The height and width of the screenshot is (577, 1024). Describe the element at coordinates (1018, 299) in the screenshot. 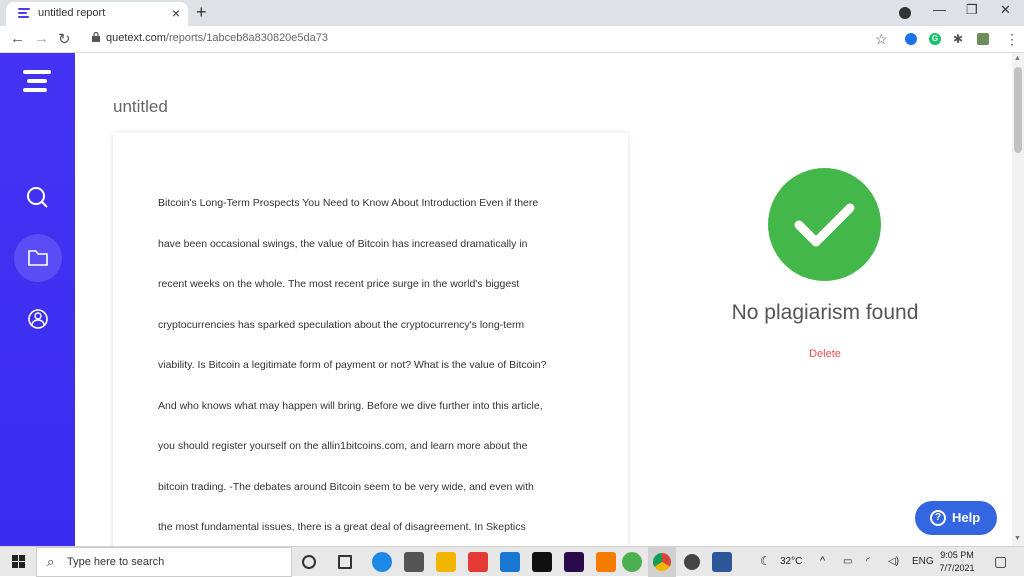

I see `page-scrollbar: ▲ ▼` at that location.